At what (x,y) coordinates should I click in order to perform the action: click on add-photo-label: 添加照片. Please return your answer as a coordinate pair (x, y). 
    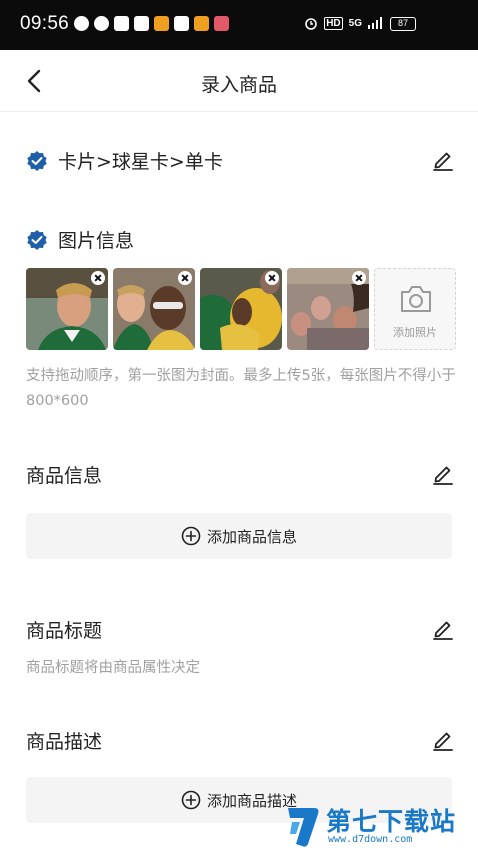
    Looking at the image, I should click on (415, 332).